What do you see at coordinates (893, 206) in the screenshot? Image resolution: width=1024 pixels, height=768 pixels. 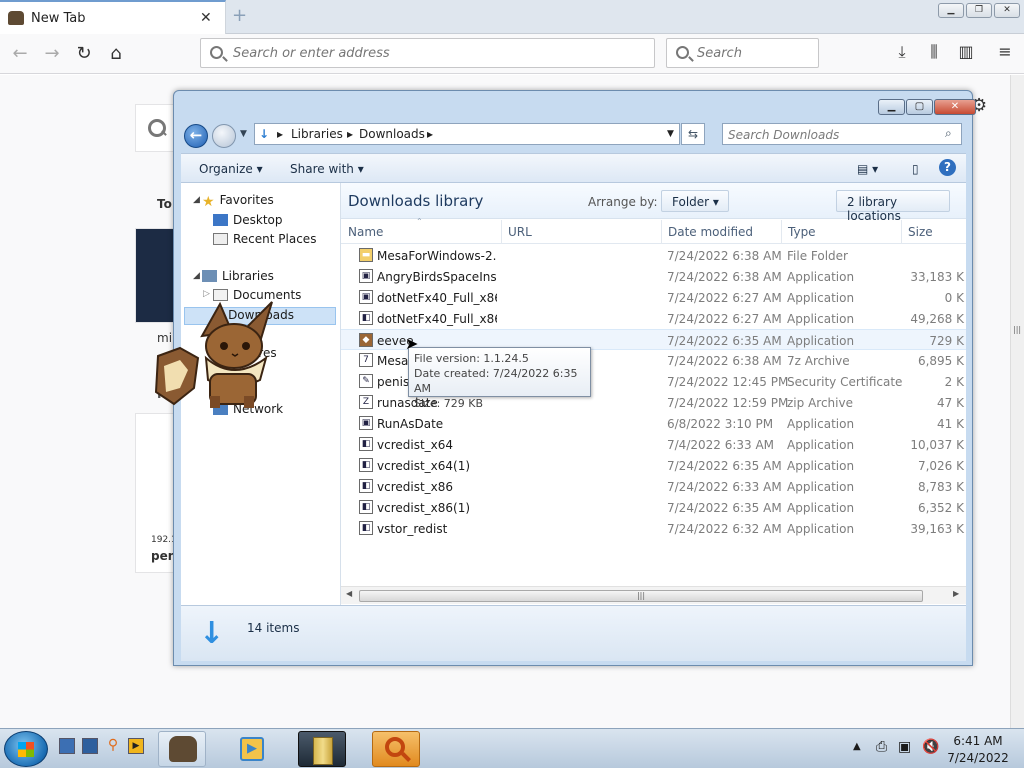 I see `library-locations-link: 2 library locations` at bounding box center [893, 206].